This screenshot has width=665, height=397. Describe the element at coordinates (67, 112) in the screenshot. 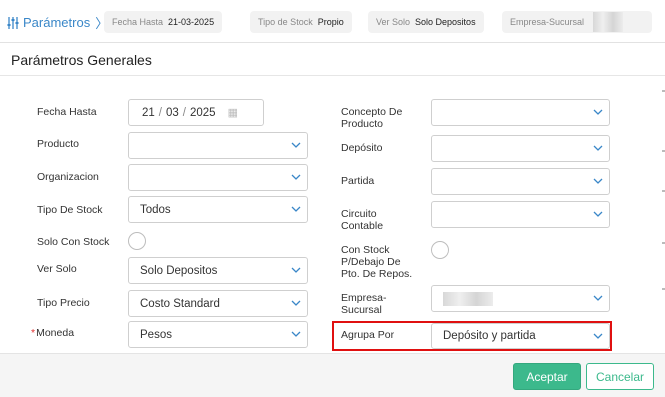

I see `label-fecha-hasta: Fecha Hasta` at that location.